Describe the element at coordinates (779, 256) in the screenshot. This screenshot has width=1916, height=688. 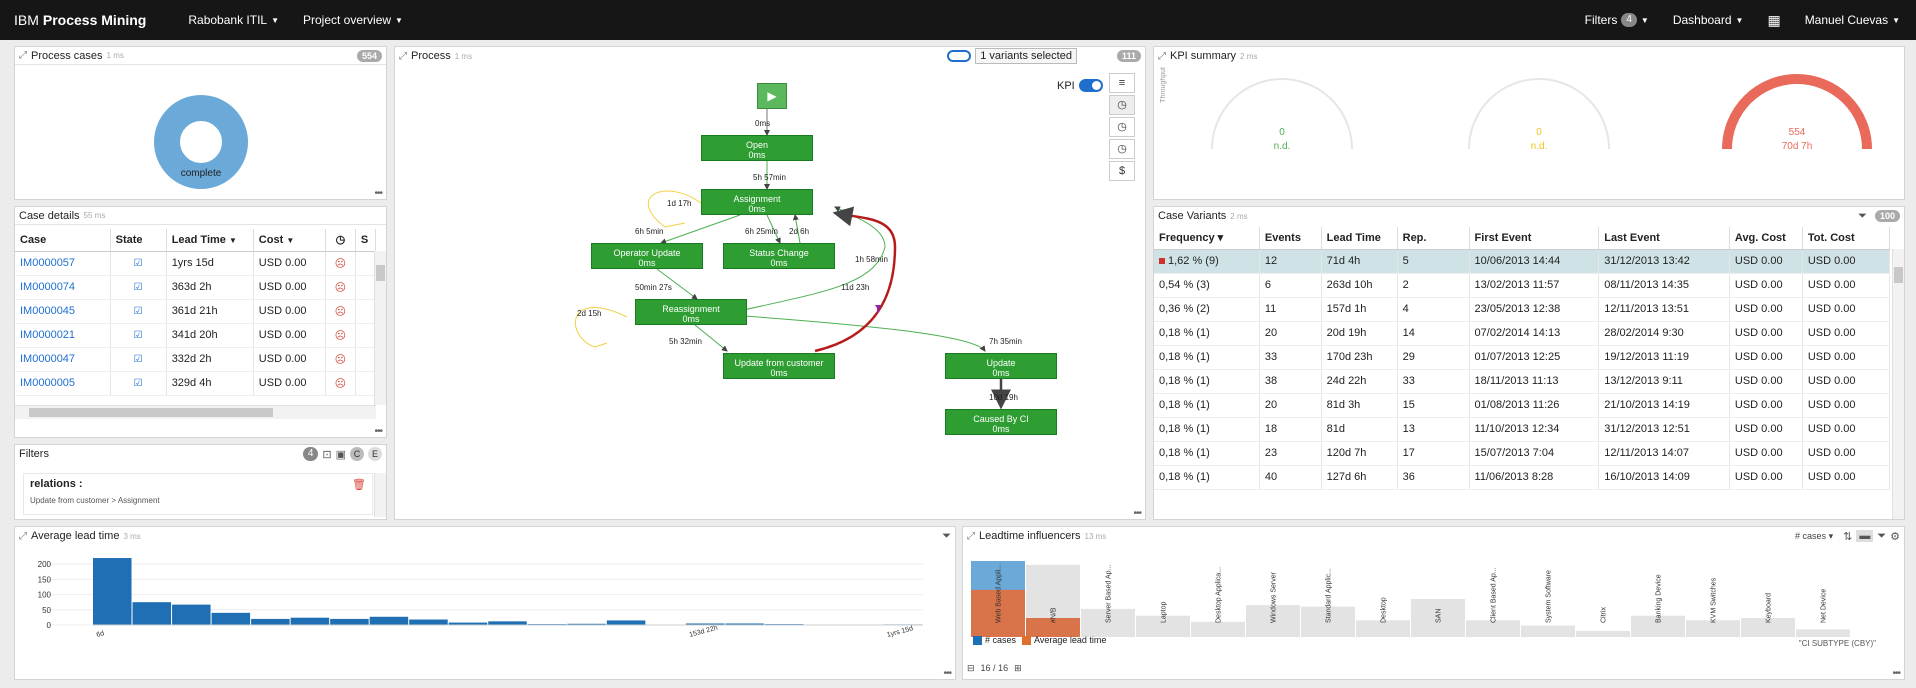
I see `node-status-change: Status Change 0ms` at that location.